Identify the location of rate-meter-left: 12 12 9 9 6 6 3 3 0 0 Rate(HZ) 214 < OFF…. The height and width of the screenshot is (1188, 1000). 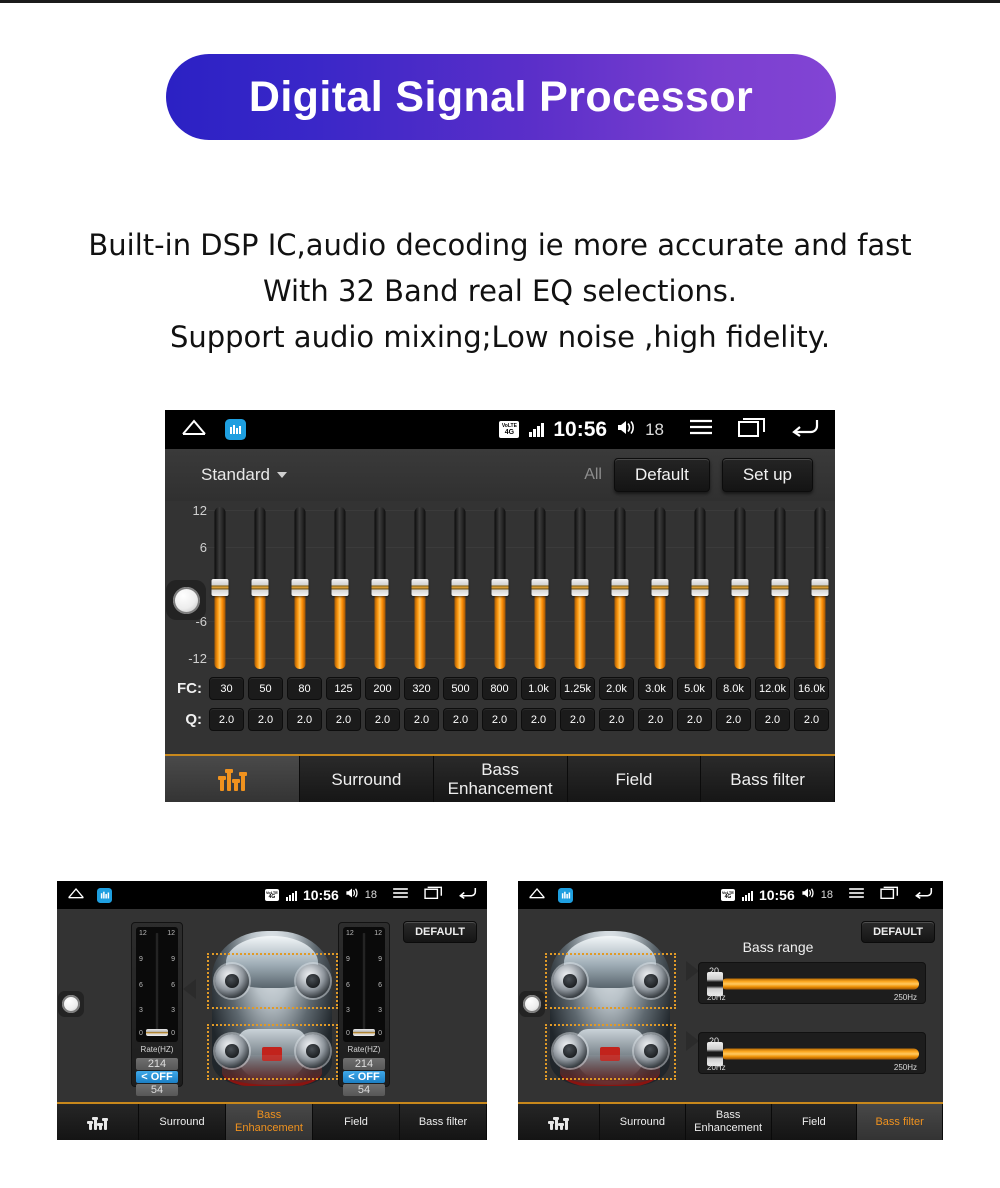
(157, 1009).